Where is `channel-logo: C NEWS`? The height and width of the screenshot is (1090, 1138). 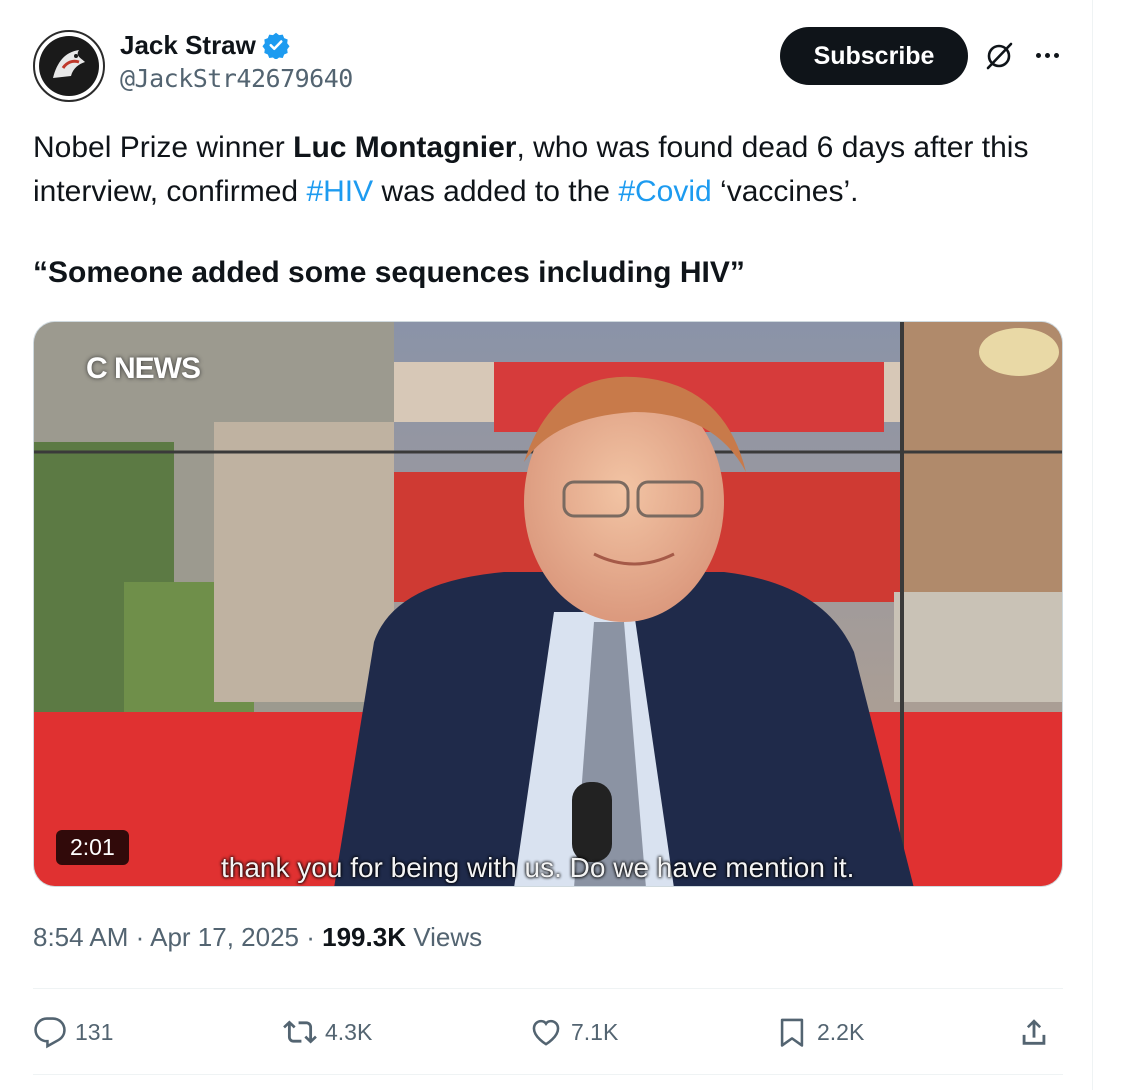
channel-logo: C NEWS is located at coordinates (143, 368).